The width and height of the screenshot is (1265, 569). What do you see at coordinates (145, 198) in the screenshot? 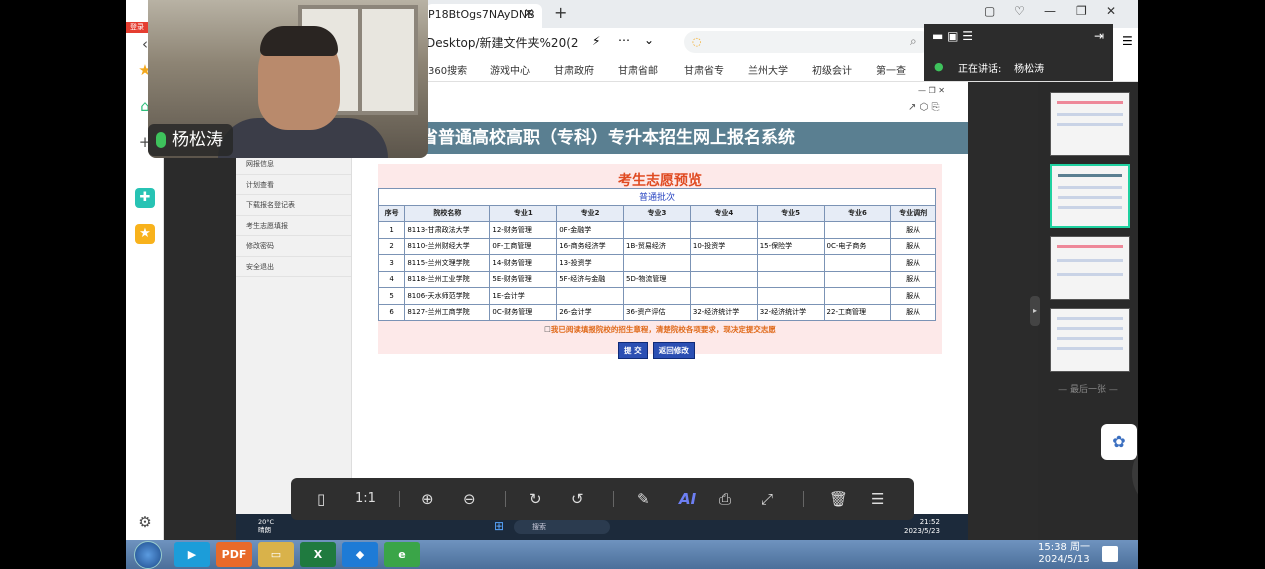
I see `plugin-icon: ✚` at bounding box center [145, 198].